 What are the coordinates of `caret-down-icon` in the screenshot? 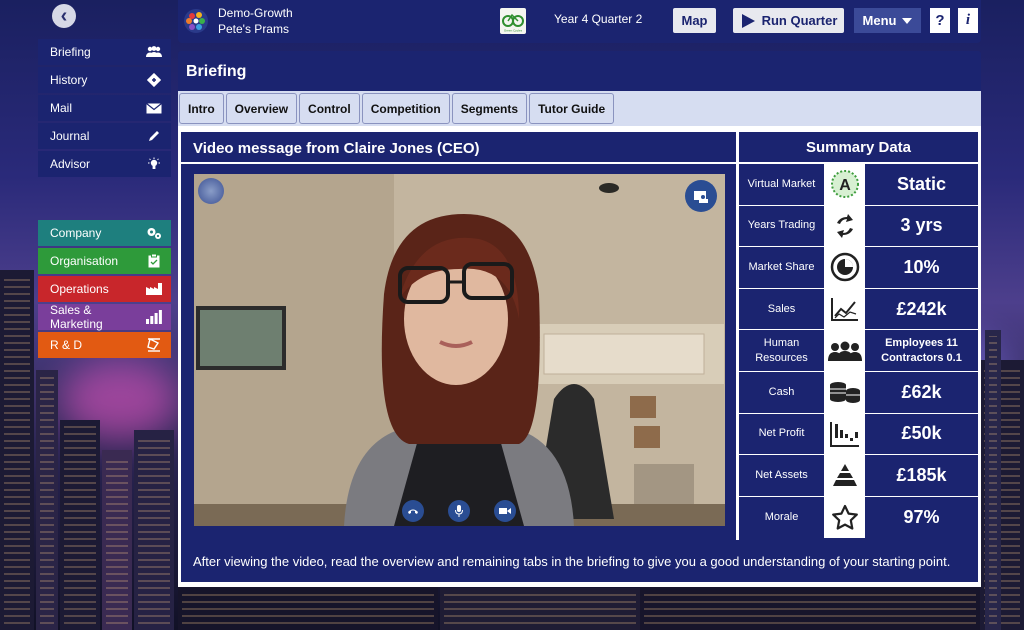 It's located at (907, 20).